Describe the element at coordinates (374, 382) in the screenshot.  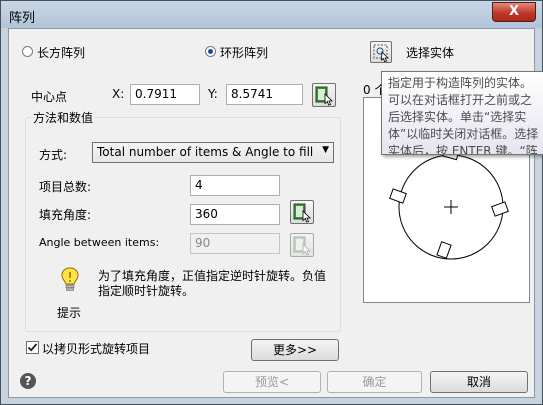
I see `ok-button: 确定` at that location.